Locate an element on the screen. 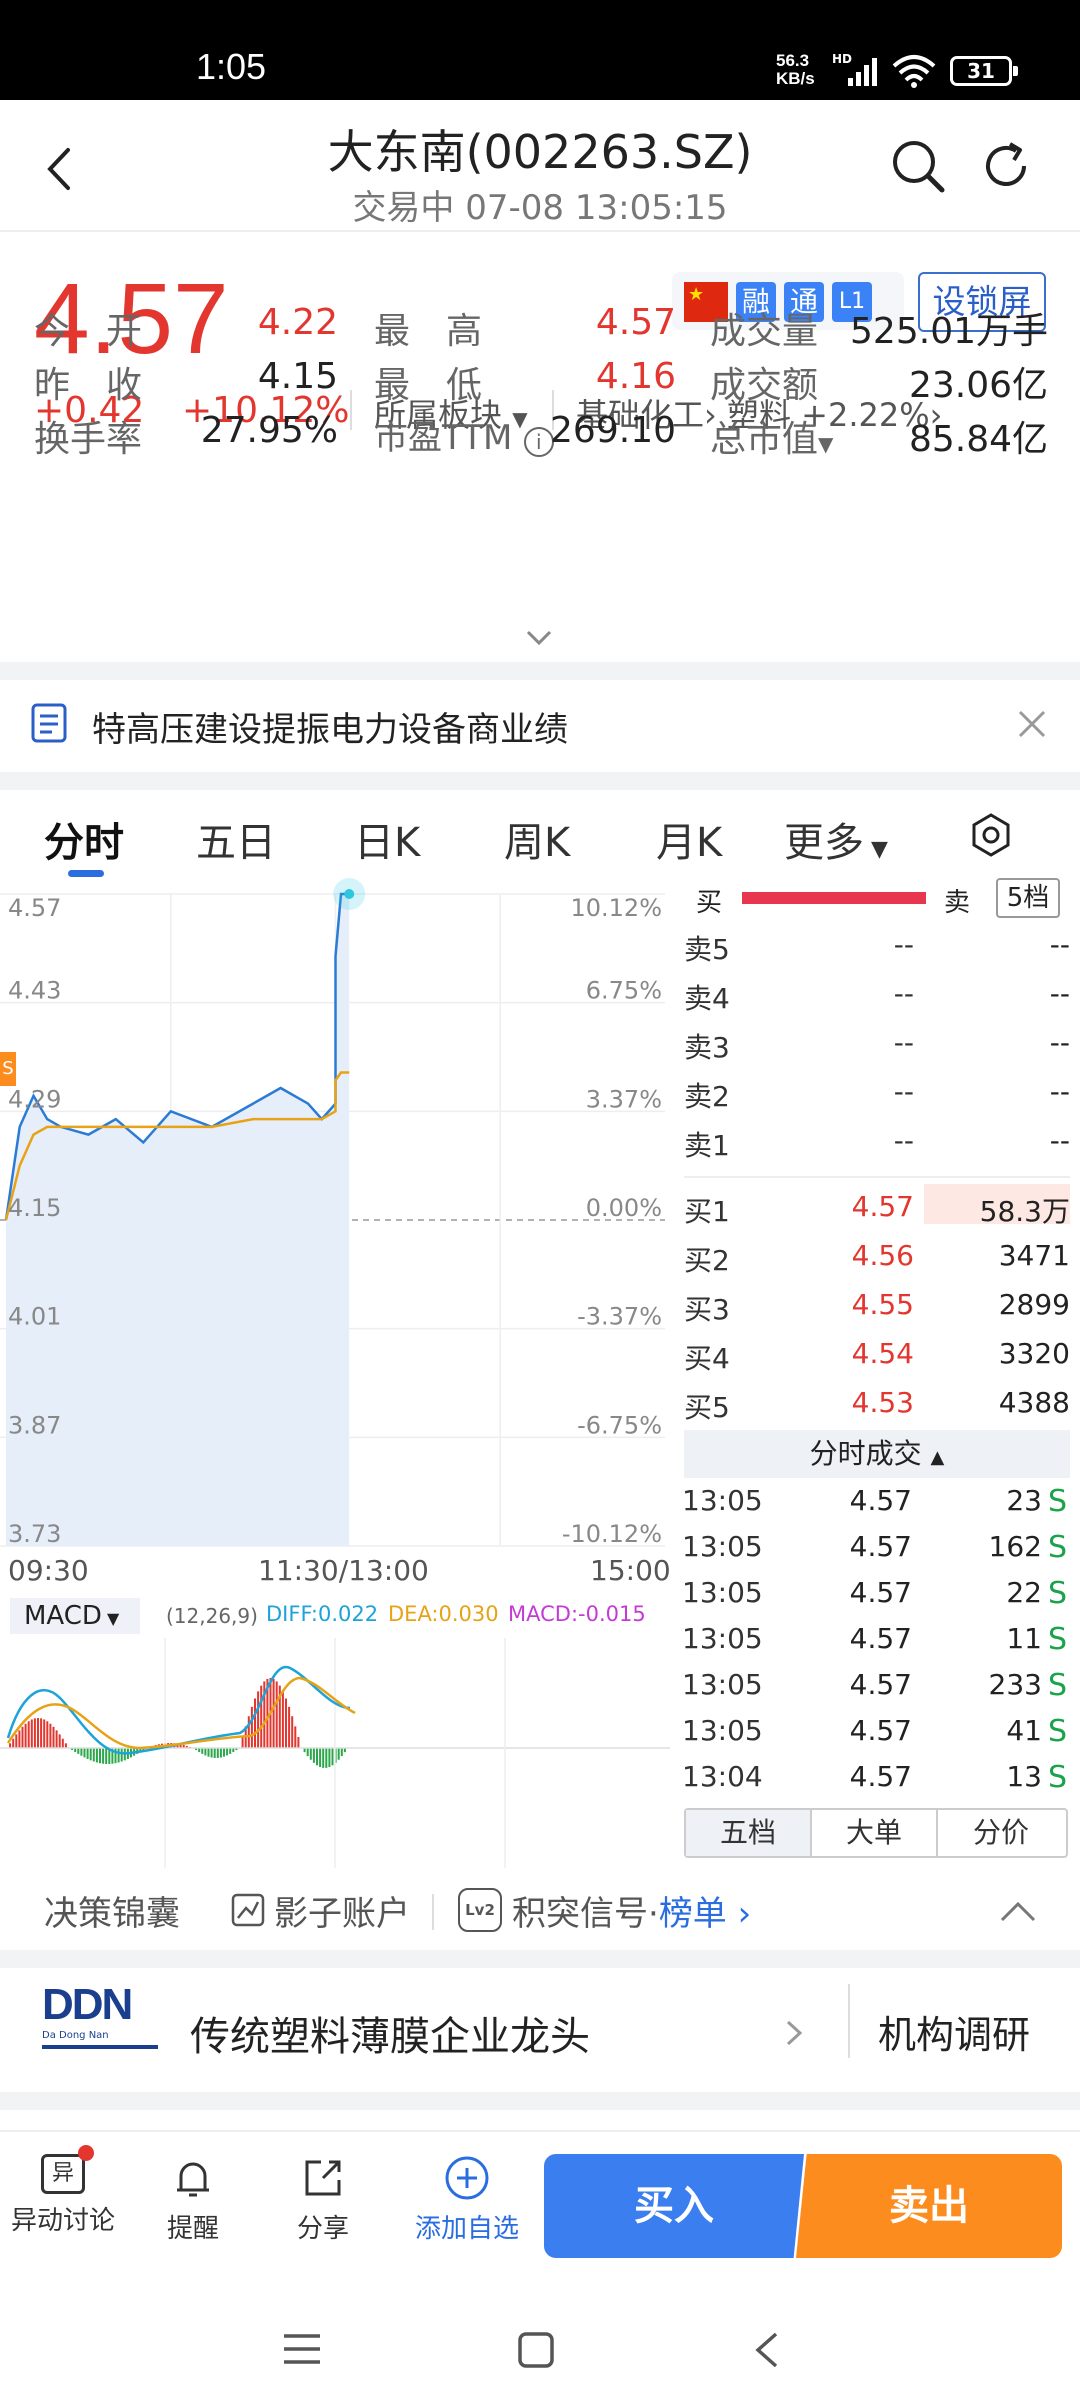 The image size is (1080, 2400). net-speed-unit: KB/s is located at coordinates (795, 78).